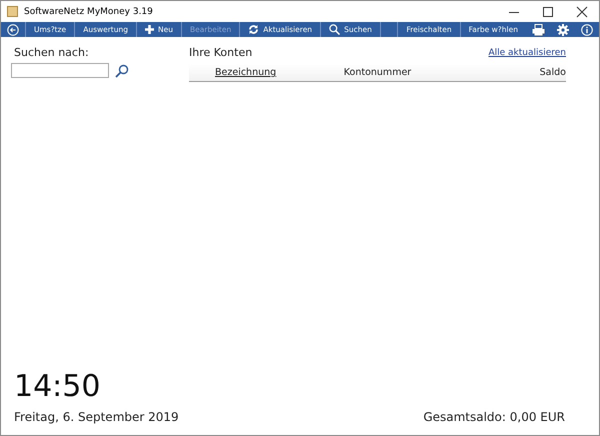  What do you see at coordinates (254, 29) in the screenshot?
I see `refresh-icon` at bounding box center [254, 29].